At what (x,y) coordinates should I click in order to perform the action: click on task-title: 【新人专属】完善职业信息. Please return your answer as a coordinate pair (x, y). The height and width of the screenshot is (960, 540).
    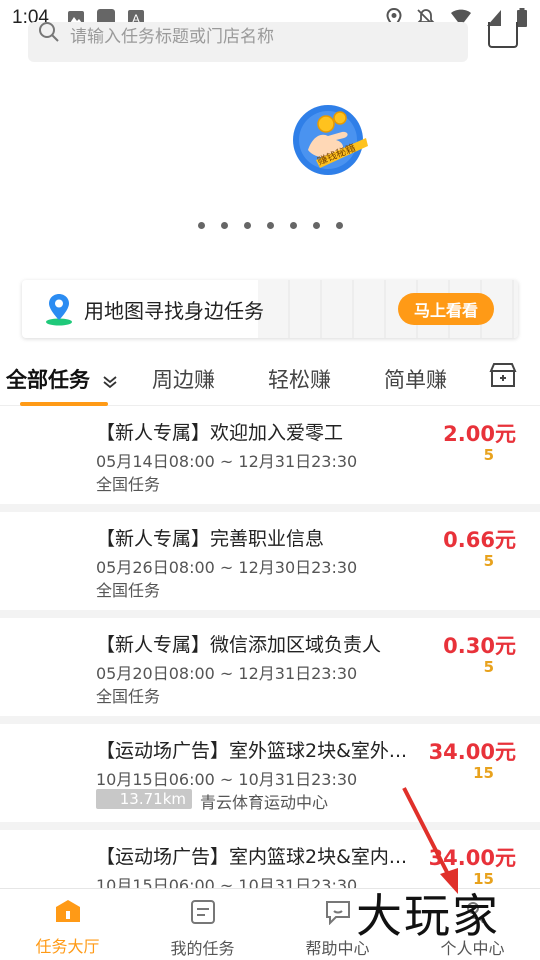
    Looking at the image, I should click on (210, 539).